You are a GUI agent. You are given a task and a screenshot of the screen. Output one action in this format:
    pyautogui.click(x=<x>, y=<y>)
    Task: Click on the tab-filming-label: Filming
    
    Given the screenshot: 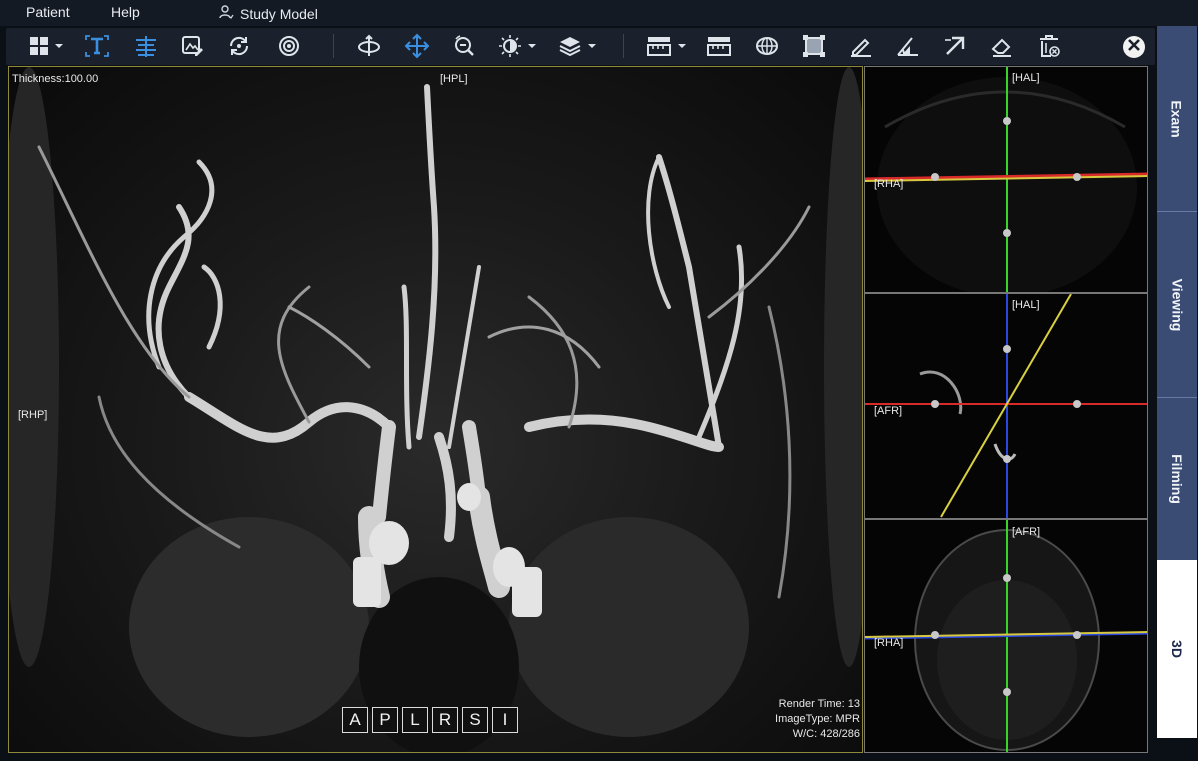 What is the action you would take?
    pyautogui.click(x=1177, y=479)
    